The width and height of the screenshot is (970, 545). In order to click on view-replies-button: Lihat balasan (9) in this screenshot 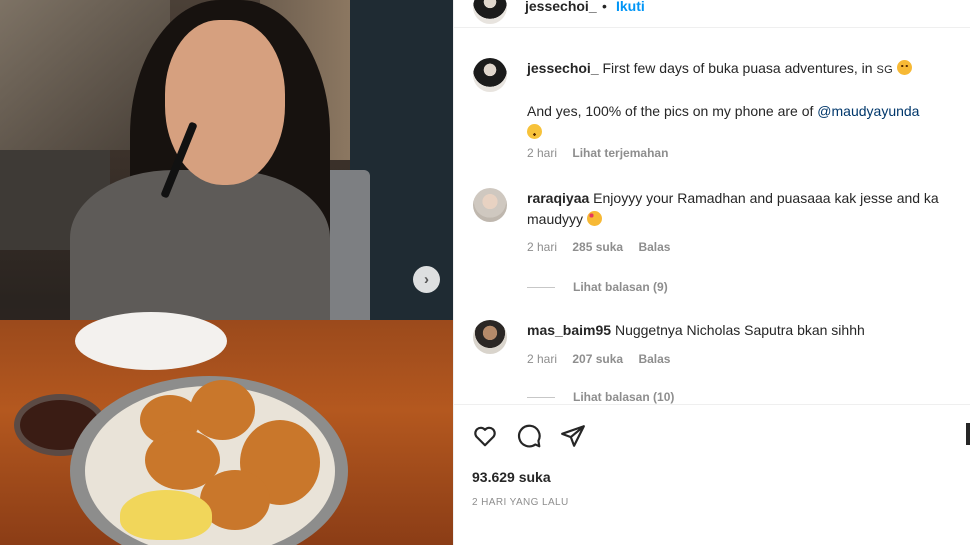, I will do `click(597, 287)`.